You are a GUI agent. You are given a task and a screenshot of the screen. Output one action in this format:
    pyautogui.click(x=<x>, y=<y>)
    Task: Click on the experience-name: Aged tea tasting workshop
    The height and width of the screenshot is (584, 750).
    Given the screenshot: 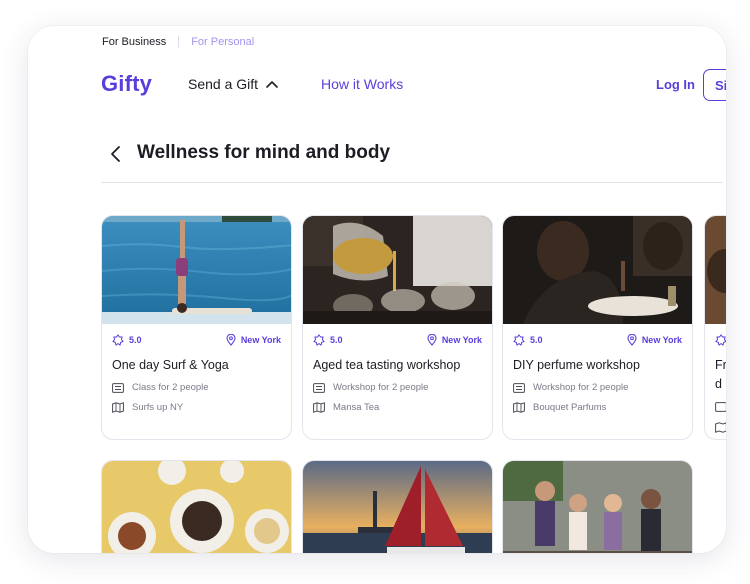 What is the action you would take?
    pyautogui.click(x=387, y=365)
    